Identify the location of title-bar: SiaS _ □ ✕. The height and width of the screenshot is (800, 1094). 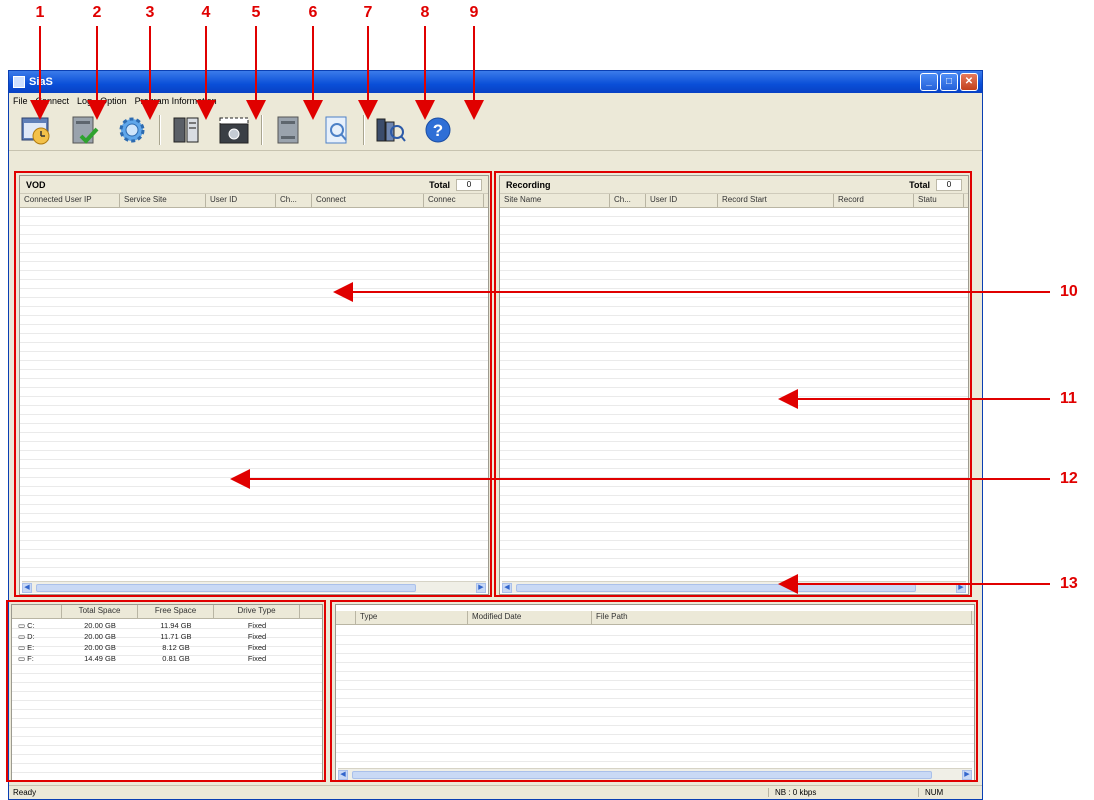
(495, 82).